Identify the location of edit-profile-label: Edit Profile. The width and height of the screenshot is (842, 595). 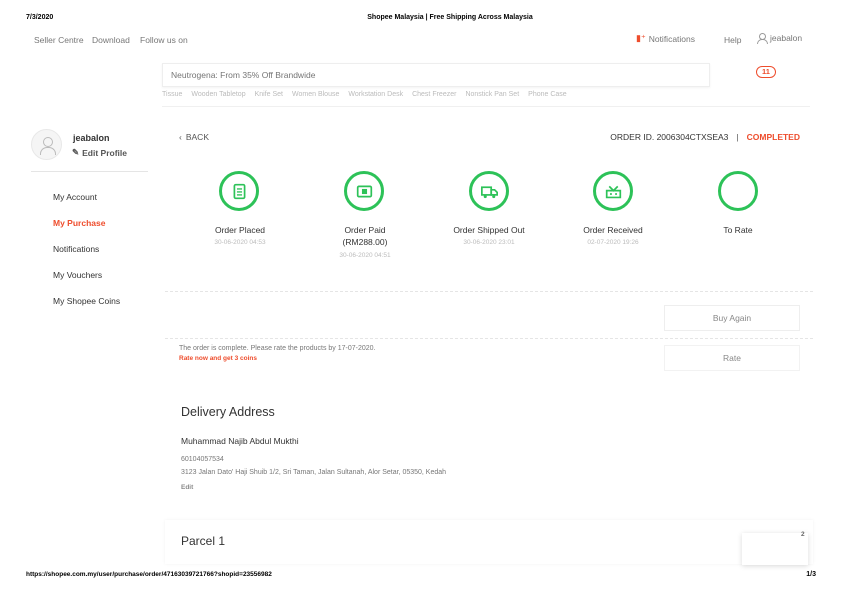
(104, 152).